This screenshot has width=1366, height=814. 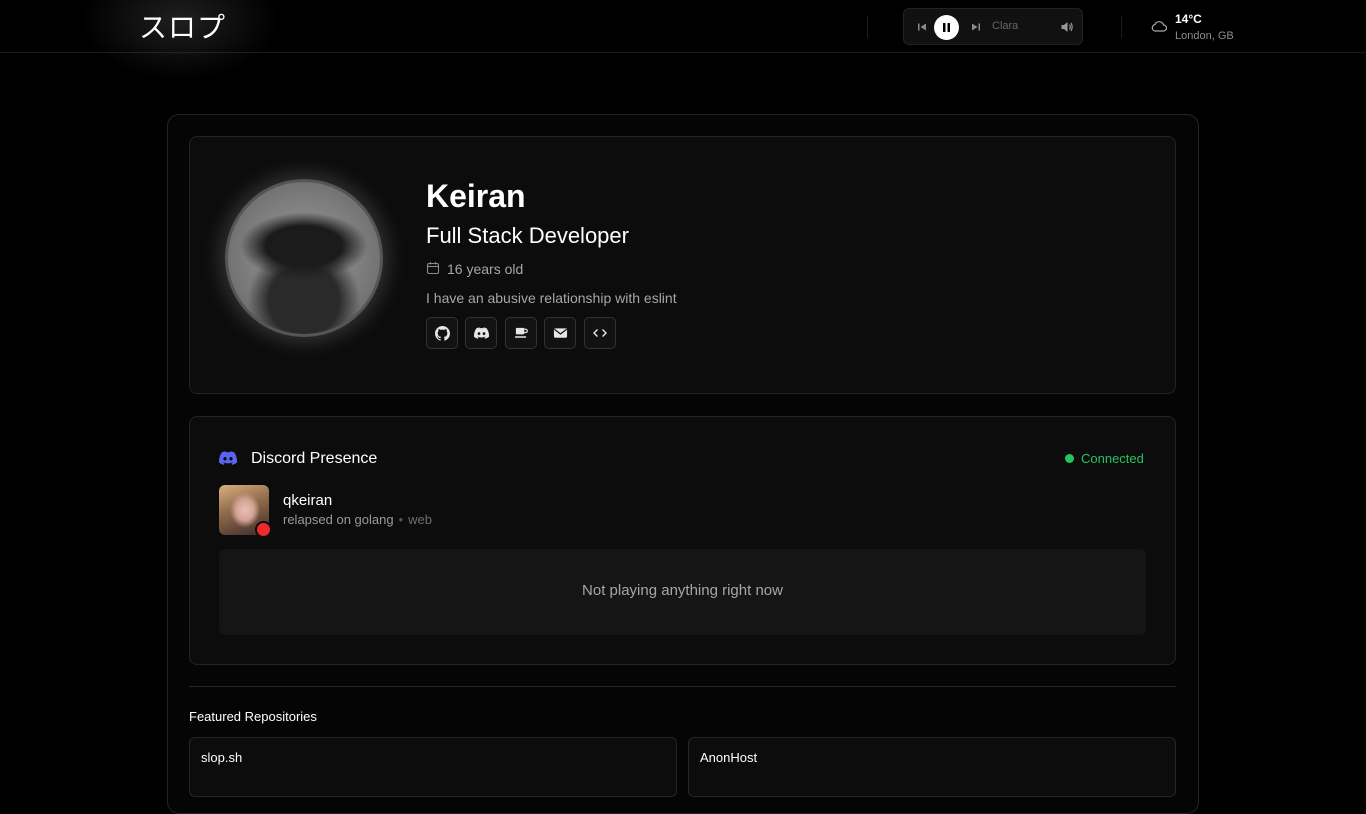 I want to click on activity-platform: web, so click(x=420, y=519).